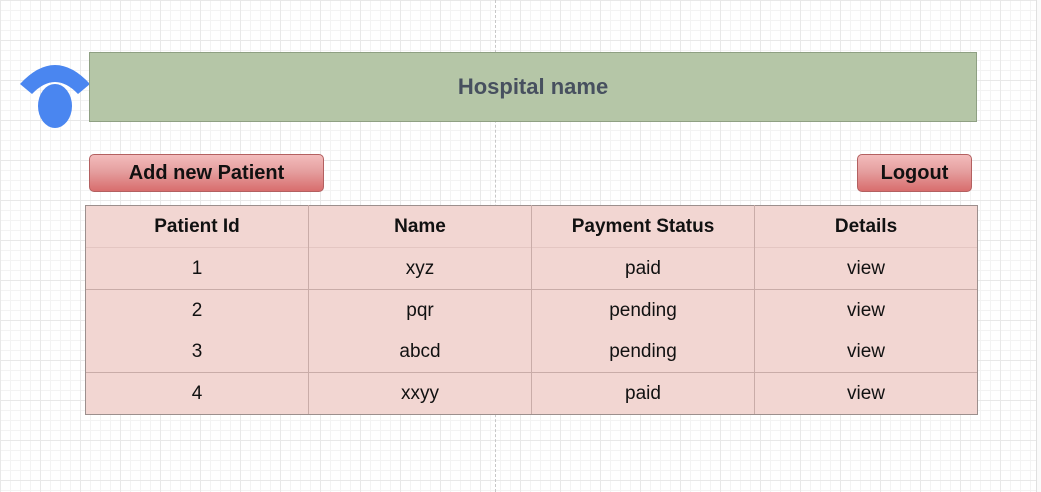 The height and width of the screenshot is (492, 1041). What do you see at coordinates (420, 268) in the screenshot?
I see `patient-name-cell: xyz` at bounding box center [420, 268].